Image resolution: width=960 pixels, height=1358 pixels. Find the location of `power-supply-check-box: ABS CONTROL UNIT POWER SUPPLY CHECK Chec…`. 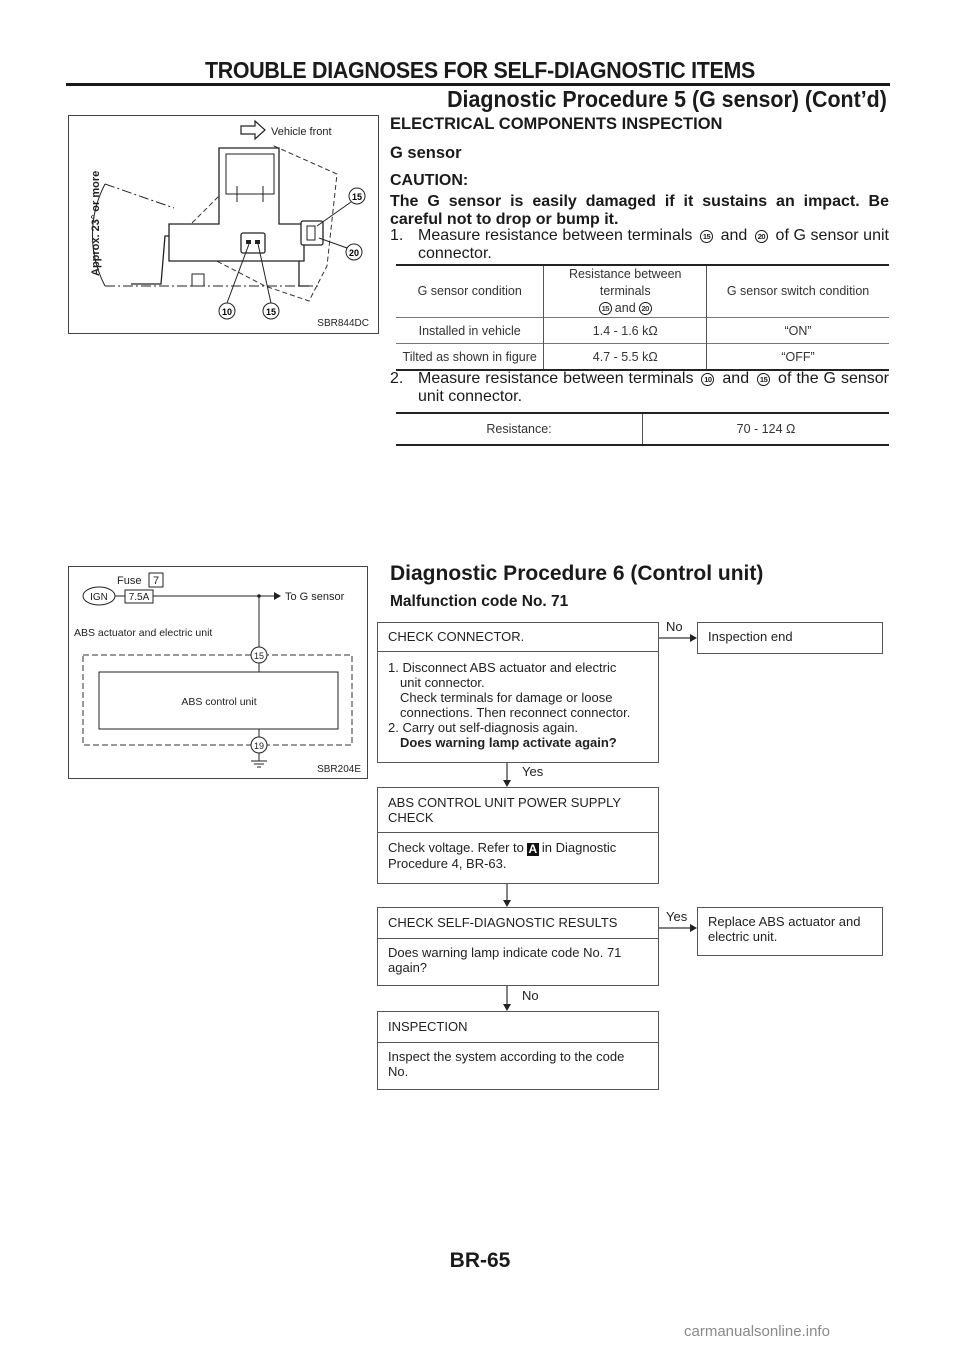

power-supply-check-box: ABS CONTROL UNIT POWER SUPPLY CHECK Chec… is located at coordinates (518, 835).